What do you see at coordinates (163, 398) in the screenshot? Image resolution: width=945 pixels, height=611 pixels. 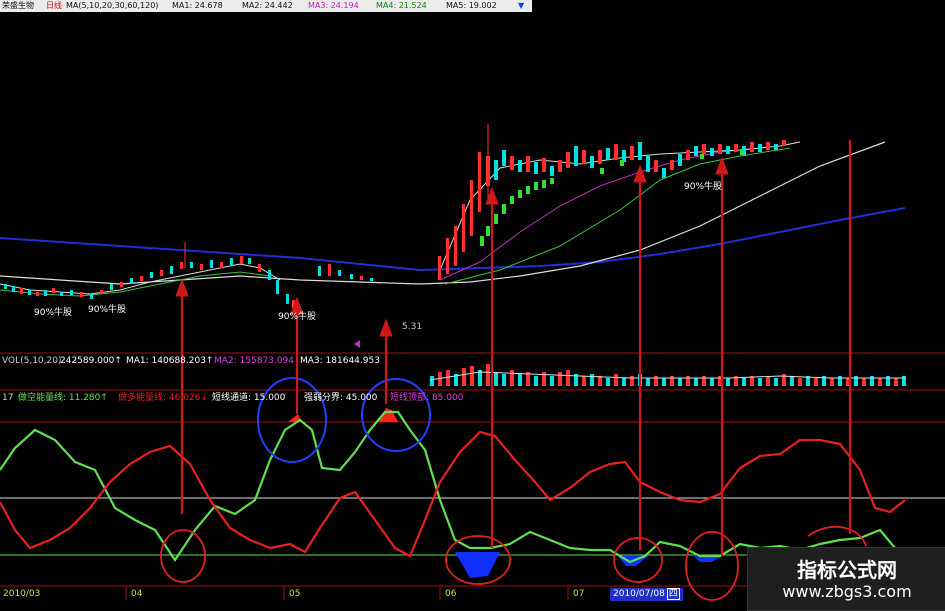 I see `long-energy-label: 做多能量线: 46.026↓` at bounding box center [163, 398].